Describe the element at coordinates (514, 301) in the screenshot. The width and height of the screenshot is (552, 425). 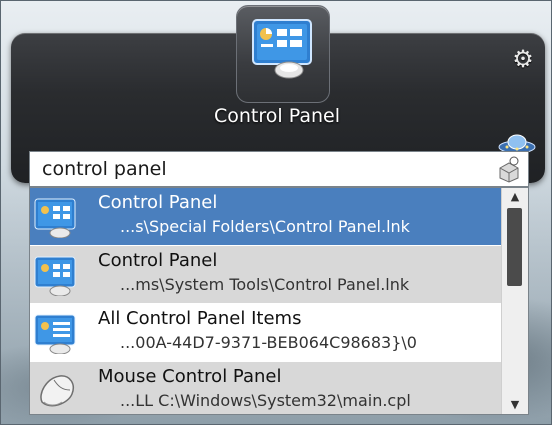
I see `scrollbar: ▲ ▼` at that location.